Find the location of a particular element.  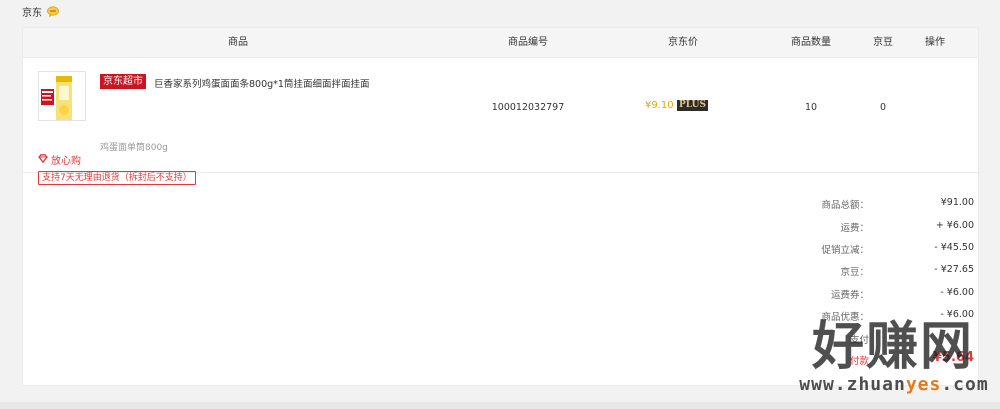

product-title-link: 巨香家系列鸡蛋面面条800g*1筒挂面细面拌面挂面 is located at coordinates (261, 83).